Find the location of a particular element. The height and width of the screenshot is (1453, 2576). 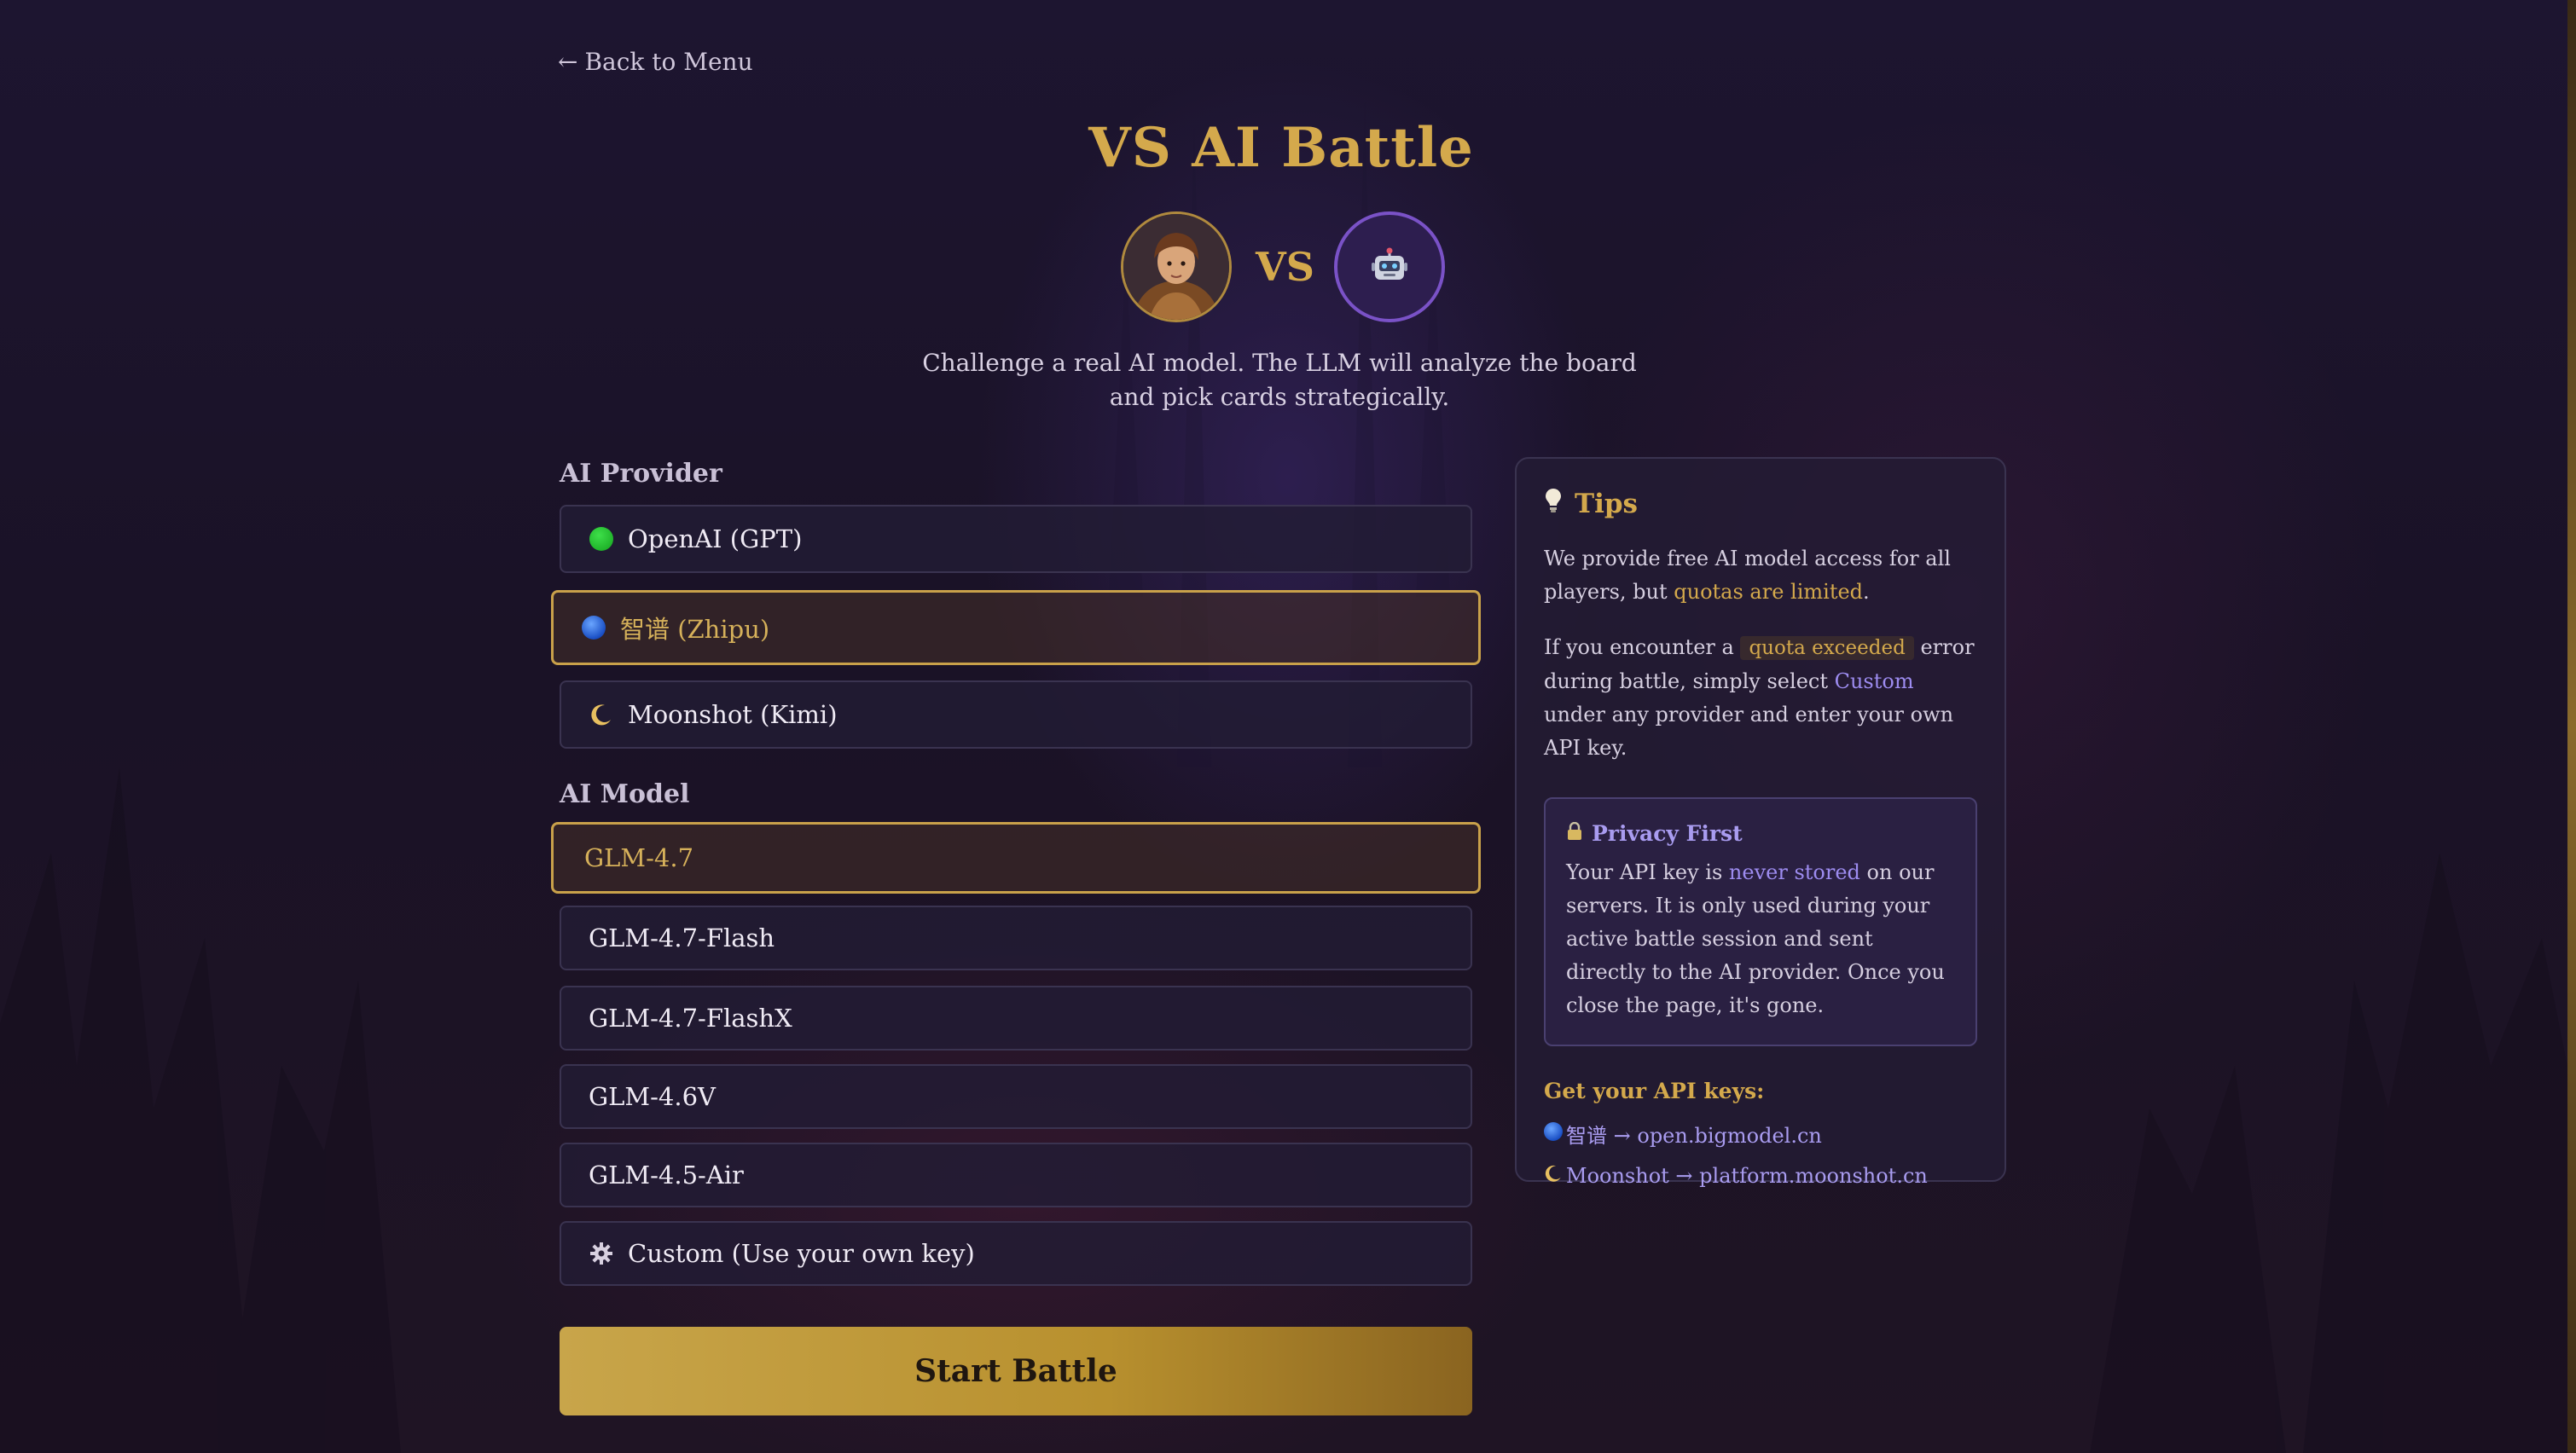

start-battle-button: Start Battle is located at coordinates (1016, 1371).